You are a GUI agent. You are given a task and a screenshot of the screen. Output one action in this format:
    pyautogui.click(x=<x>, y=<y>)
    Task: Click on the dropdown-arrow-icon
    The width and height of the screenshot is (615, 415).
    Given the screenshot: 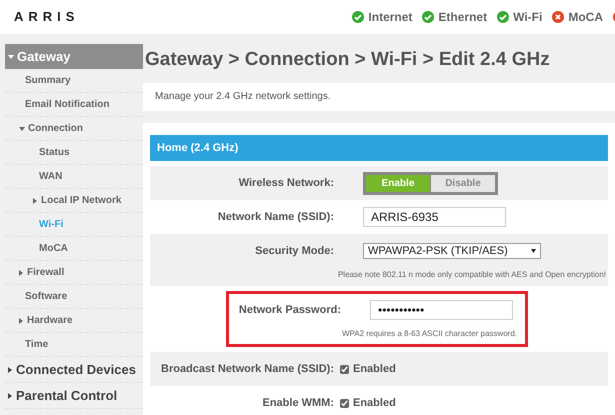 What is the action you would take?
    pyautogui.click(x=533, y=251)
    